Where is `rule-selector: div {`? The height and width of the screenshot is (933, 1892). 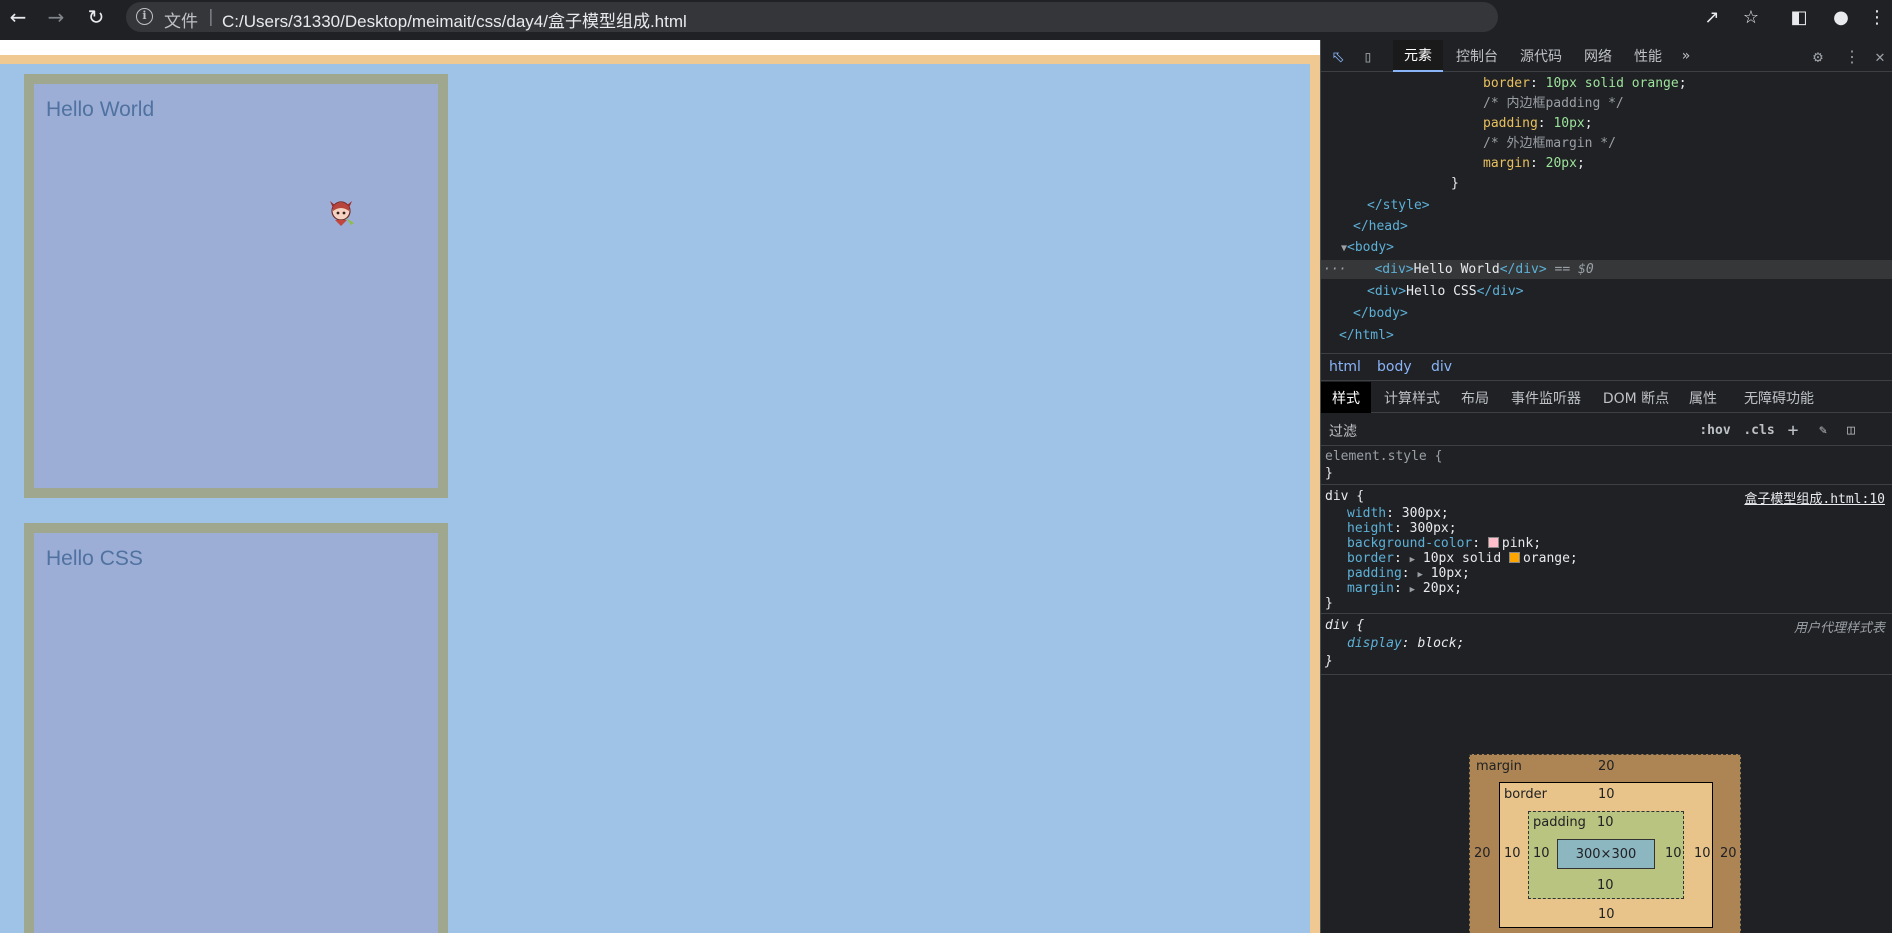 rule-selector: div { is located at coordinates (1344, 497).